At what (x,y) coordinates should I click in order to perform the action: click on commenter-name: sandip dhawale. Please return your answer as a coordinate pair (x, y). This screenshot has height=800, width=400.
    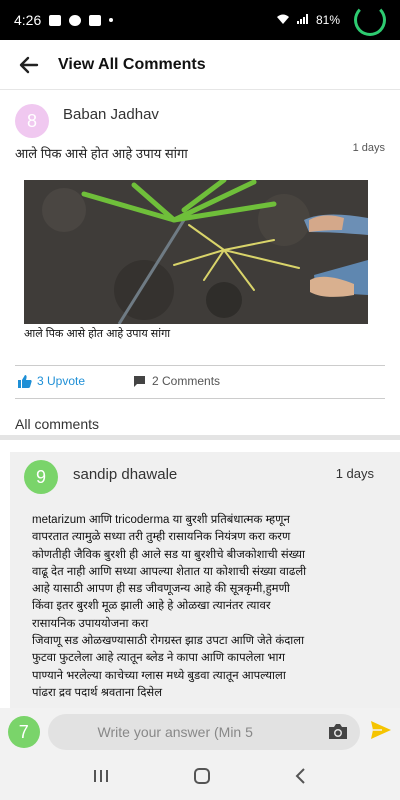
    Looking at the image, I should click on (125, 474).